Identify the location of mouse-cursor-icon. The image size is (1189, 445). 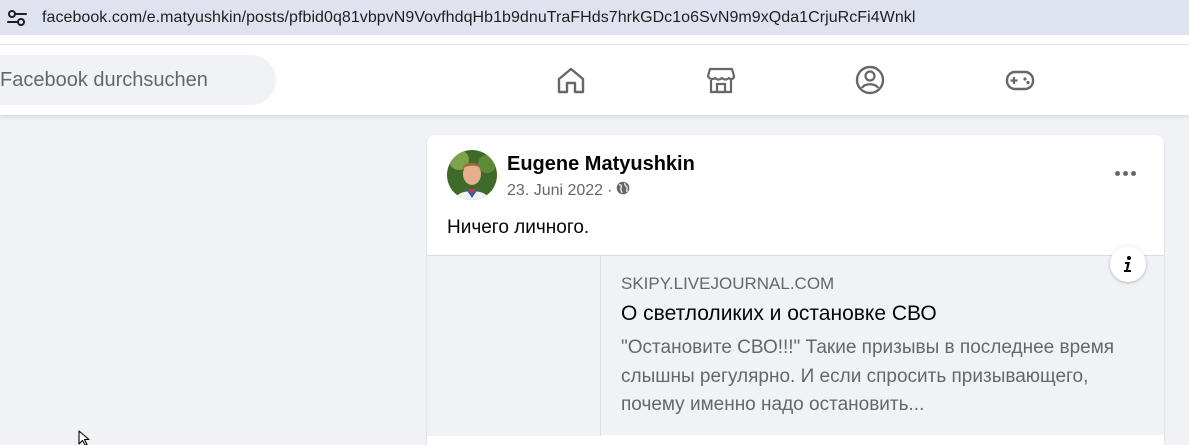
(85, 437).